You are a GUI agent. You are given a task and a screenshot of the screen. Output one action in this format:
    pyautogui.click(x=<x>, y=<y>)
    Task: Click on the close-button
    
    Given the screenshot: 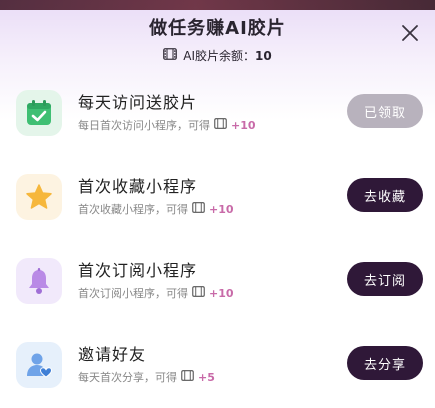 What is the action you would take?
    pyautogui.click(x=410, y=35)
    